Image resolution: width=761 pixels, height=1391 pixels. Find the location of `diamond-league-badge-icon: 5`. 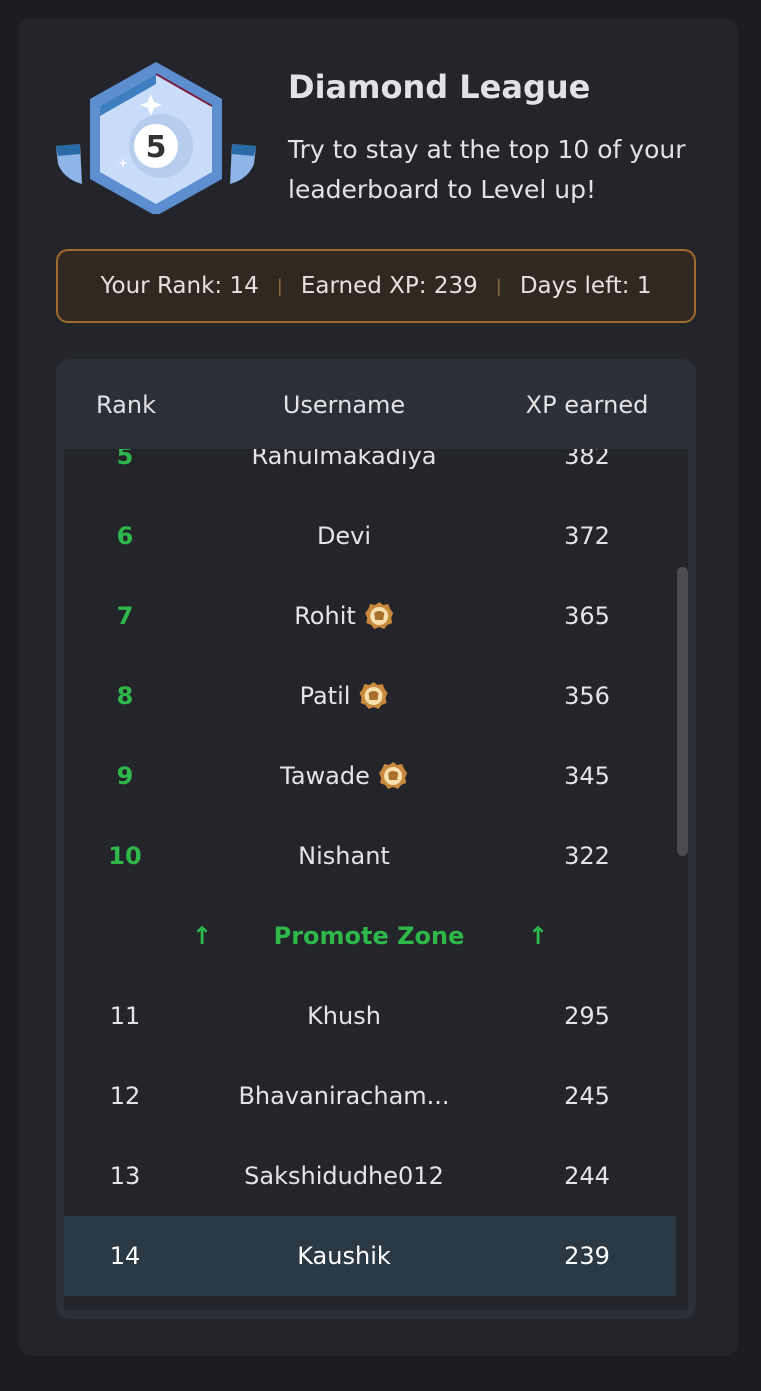

diamond-league-badge-icon: 5 is located at coordinates (156, 138).